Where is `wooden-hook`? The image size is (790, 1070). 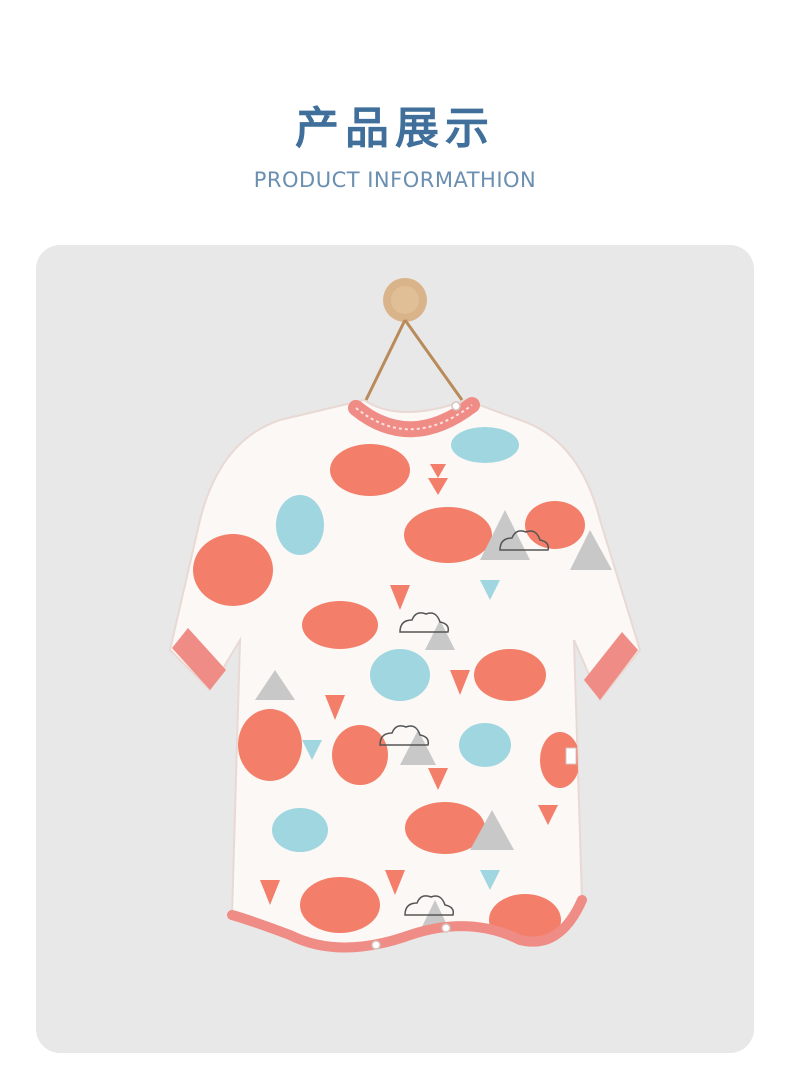
wooden-hook is located at coordinates (414, 339).